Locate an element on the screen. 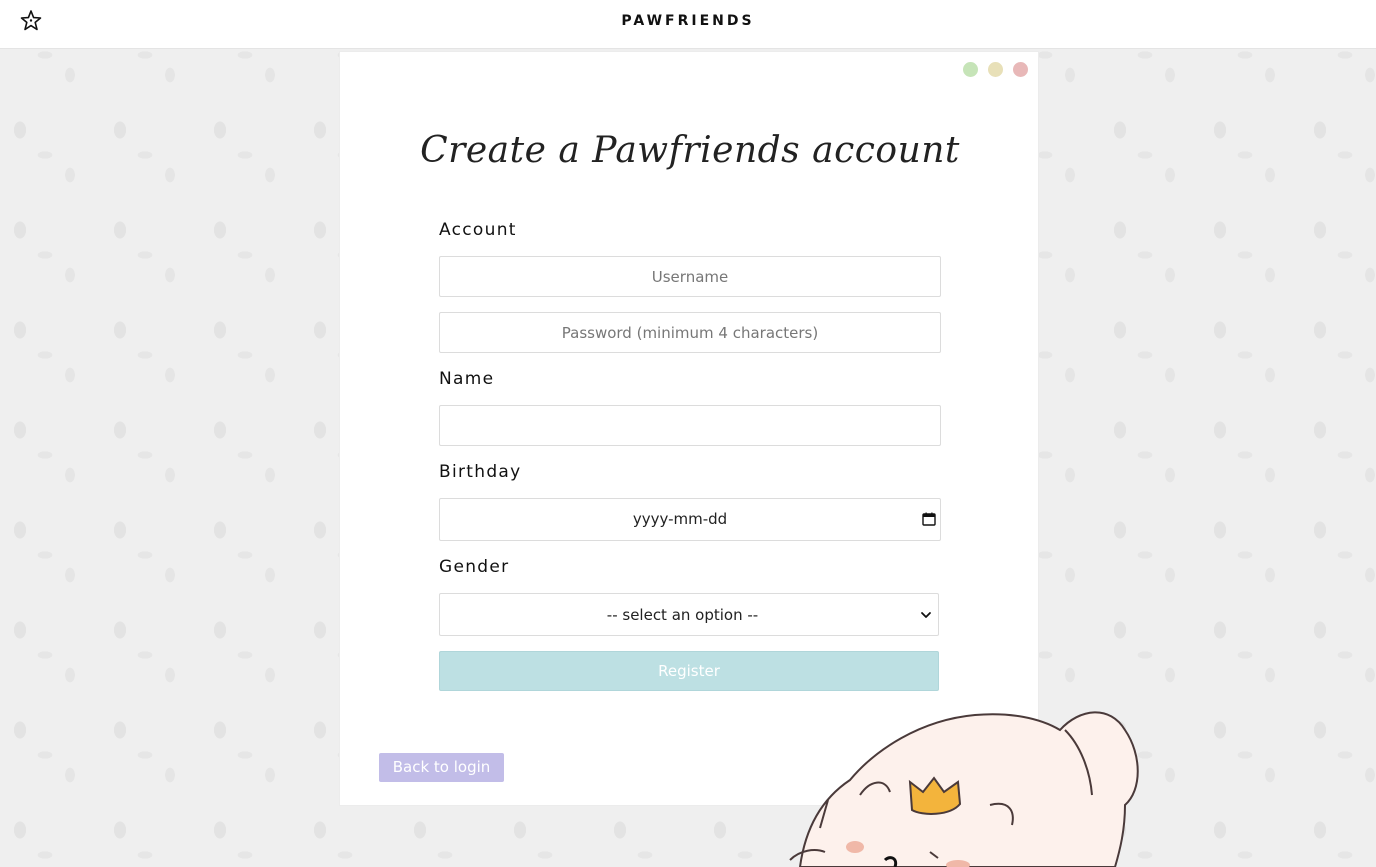 Image resolution: width=1376 pixels, height=867 pixels. gender-label: Gender is located at coordinates (474, 567).